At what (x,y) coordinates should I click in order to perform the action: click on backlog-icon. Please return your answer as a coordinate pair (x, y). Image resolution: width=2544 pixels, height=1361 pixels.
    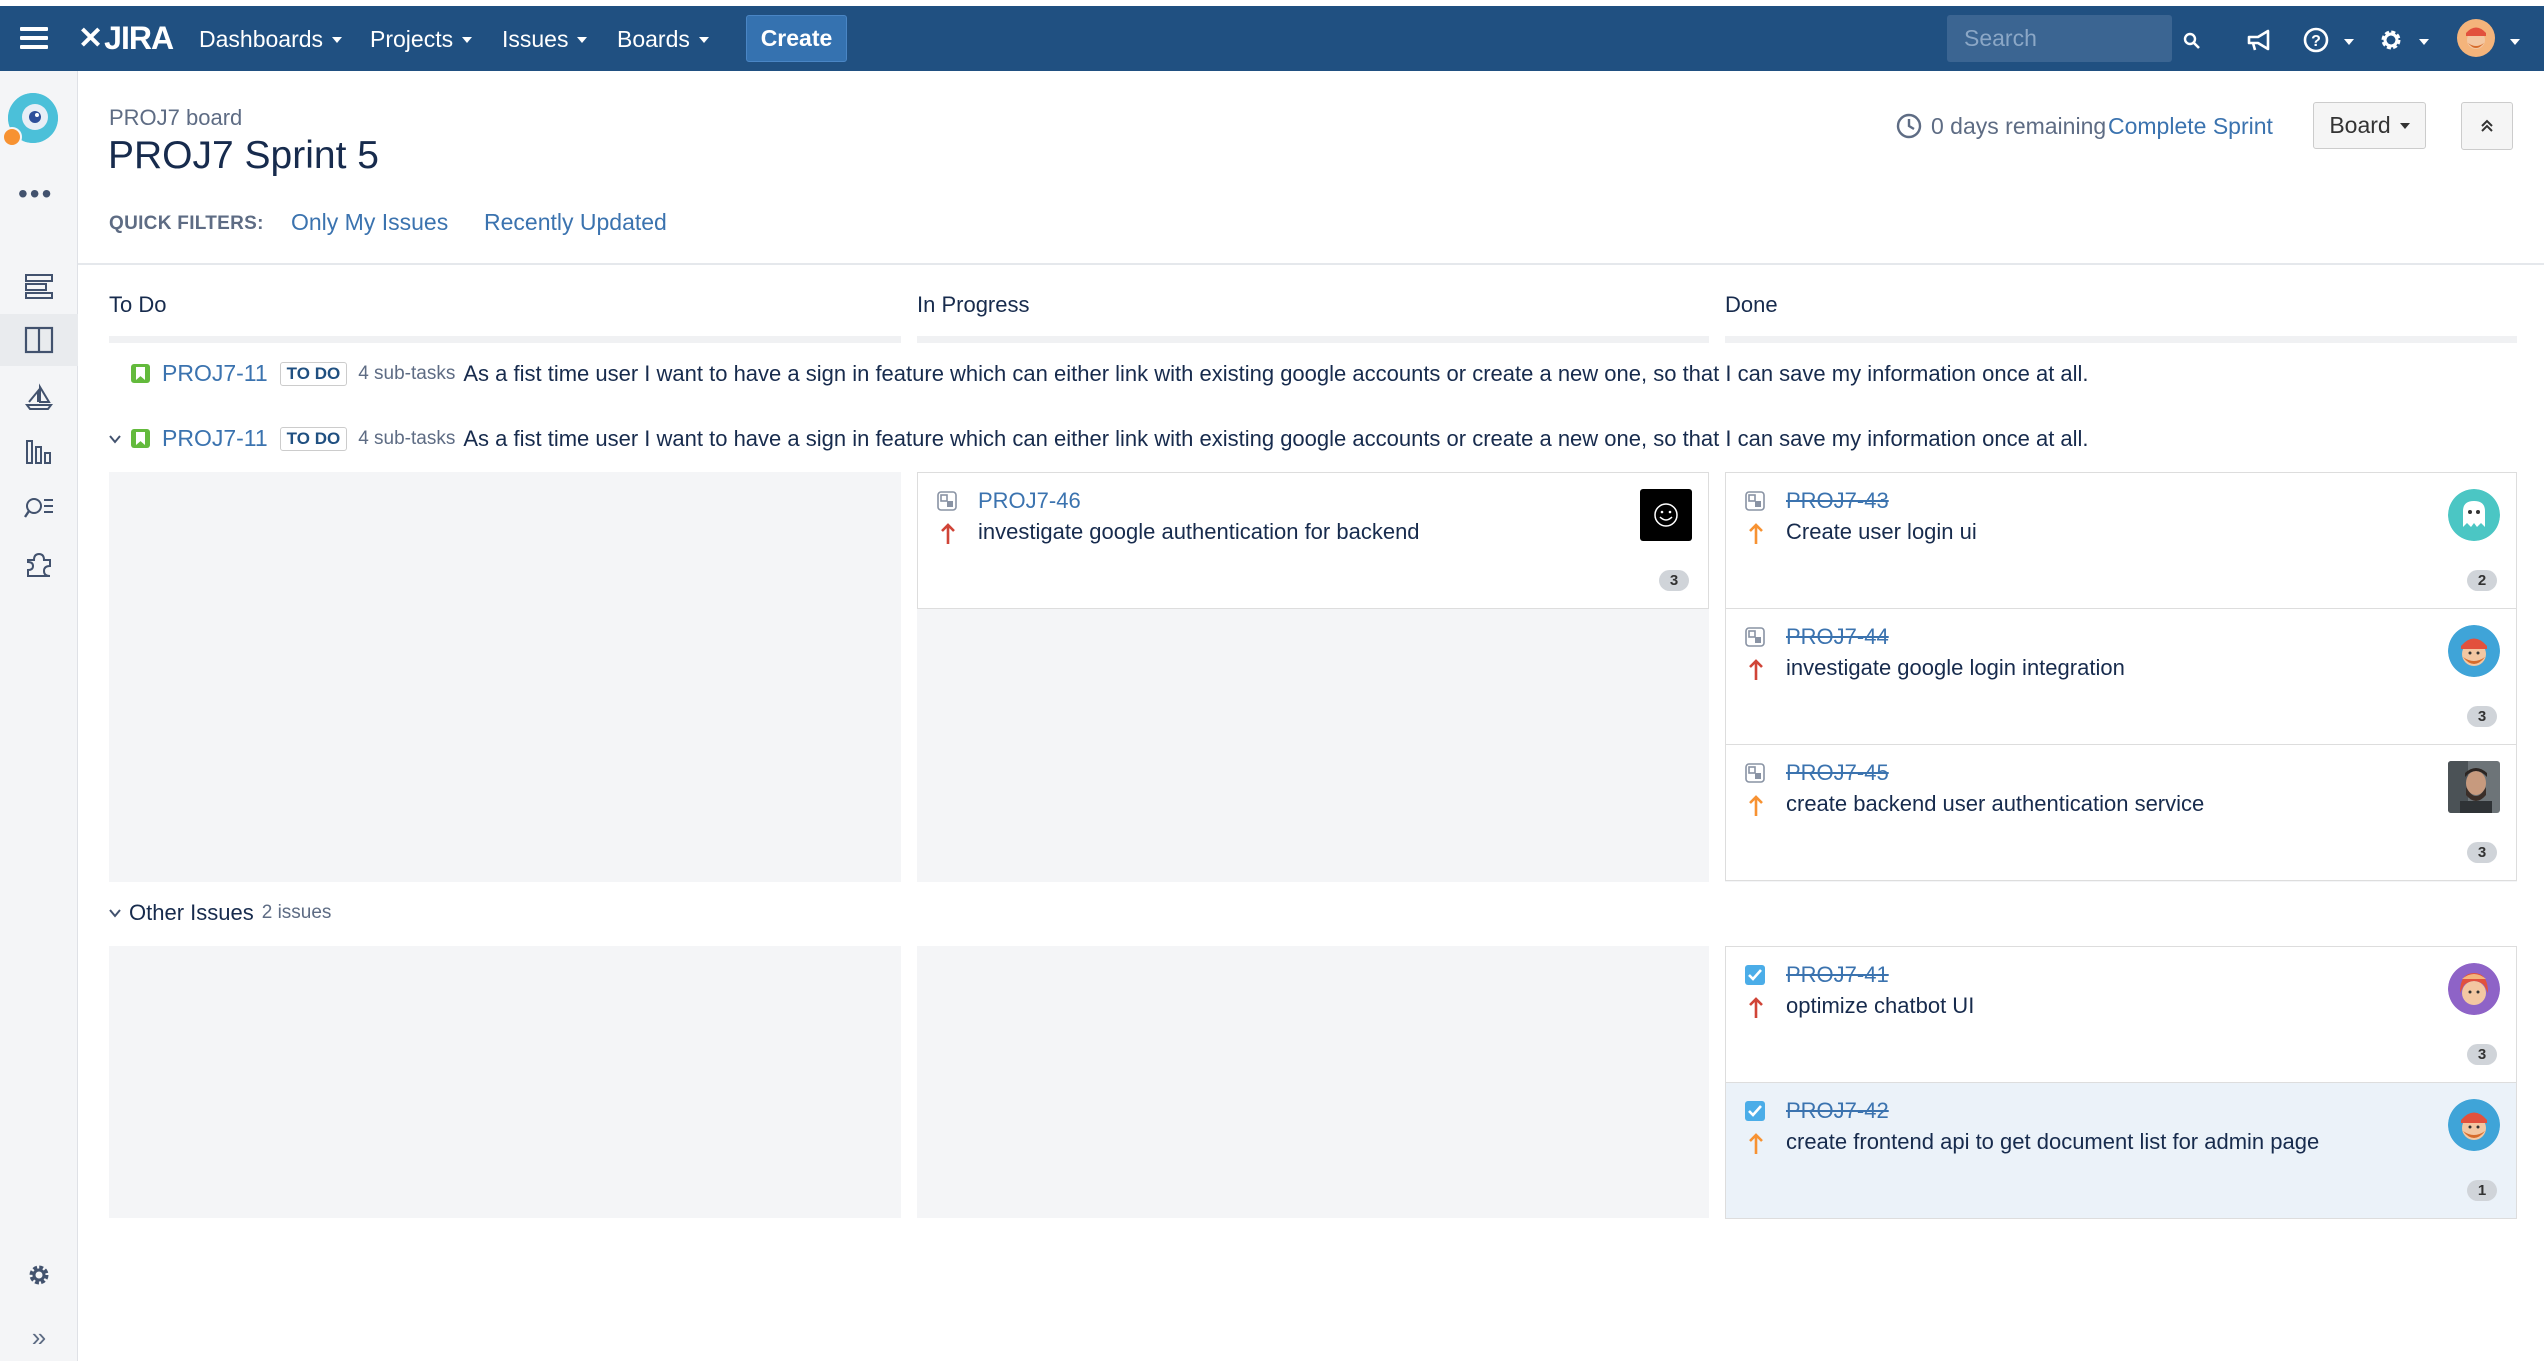
    Looking at the image, I should click on (39, 286).